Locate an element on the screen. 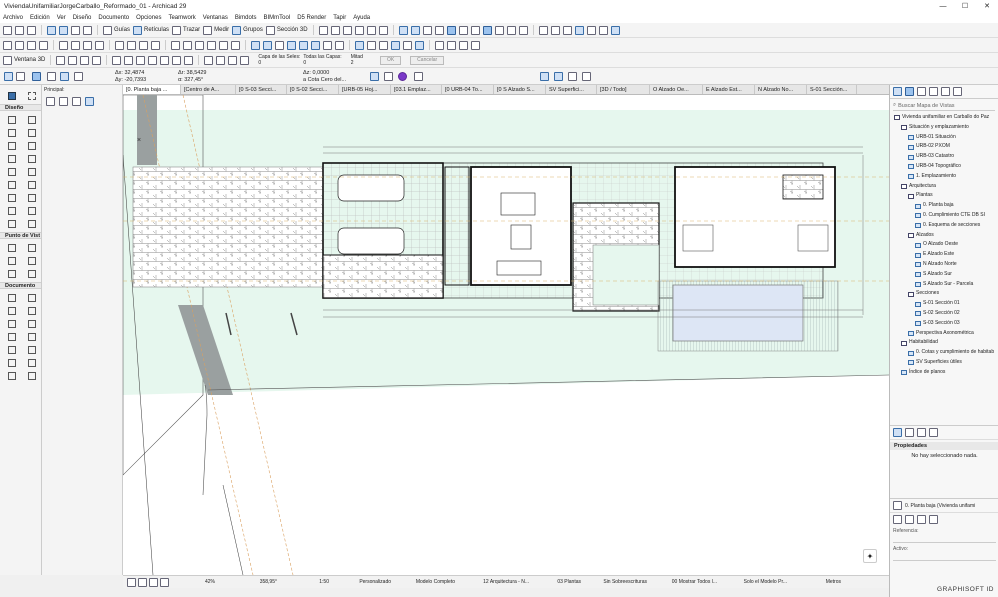  tree-item: 0. Esquema de secciones is located at coordinates (944, 226).